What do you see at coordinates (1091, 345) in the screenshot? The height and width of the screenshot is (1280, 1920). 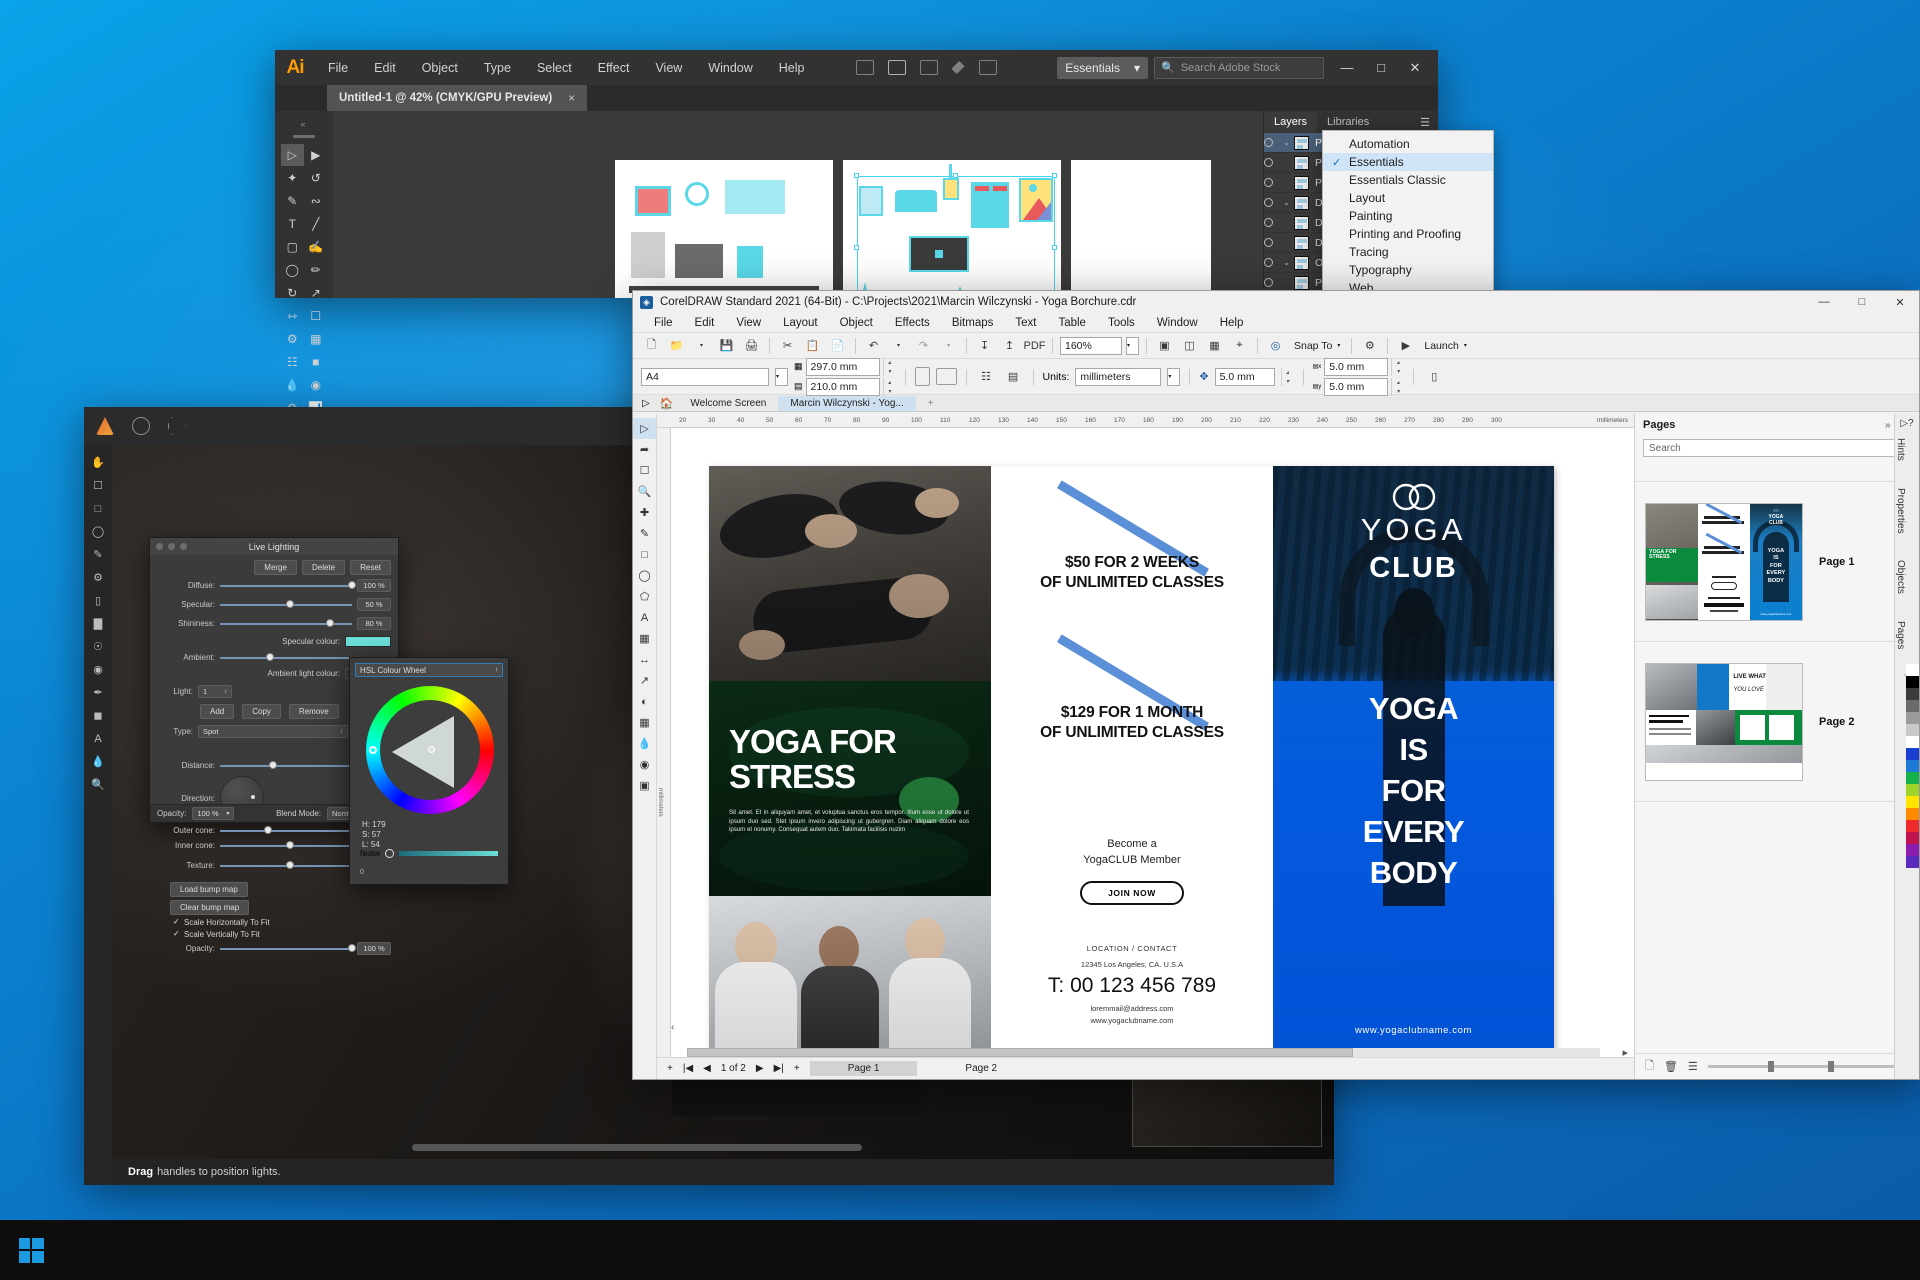 I see `zoom-level-field: 160%` at bounding box center [1091, 345].